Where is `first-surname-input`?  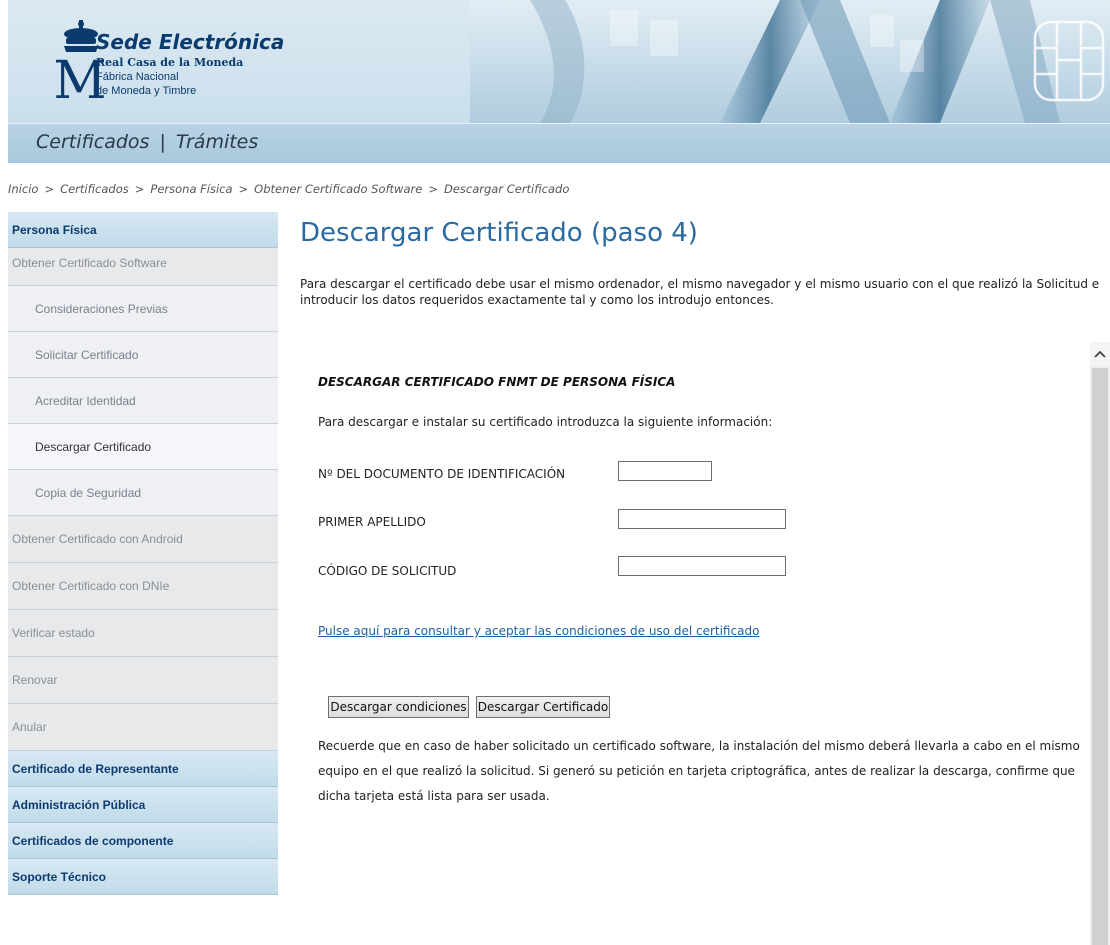 first-surname-input is located at coordinates (702, 519).